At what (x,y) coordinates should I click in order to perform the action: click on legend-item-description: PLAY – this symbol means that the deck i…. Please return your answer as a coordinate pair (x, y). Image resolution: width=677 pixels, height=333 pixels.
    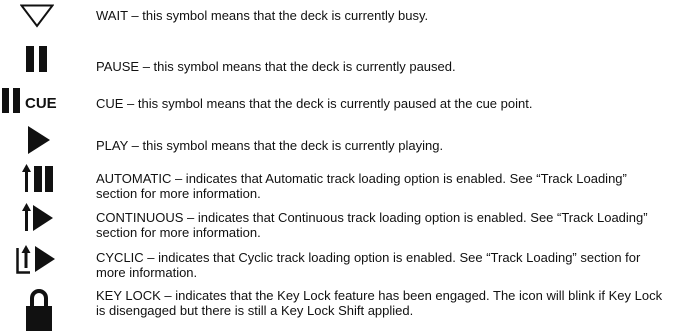
    Looking at the image, I should click on (270, 145).